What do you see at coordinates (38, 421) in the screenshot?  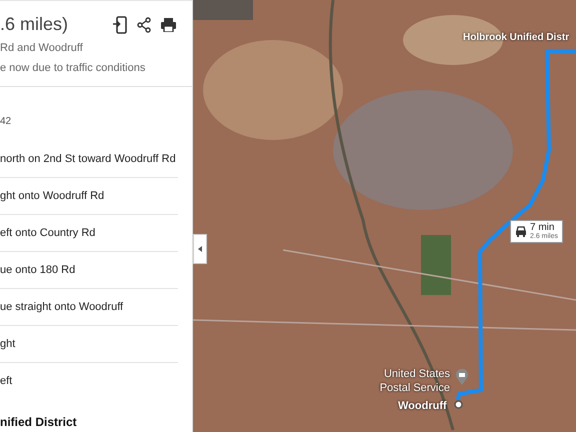 I see `direction-step: nified District` at bounding box center [38, 421].